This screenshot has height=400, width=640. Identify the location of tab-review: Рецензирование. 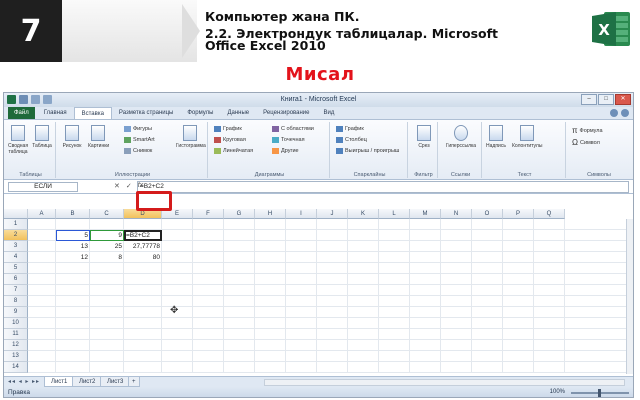
(286, 113).